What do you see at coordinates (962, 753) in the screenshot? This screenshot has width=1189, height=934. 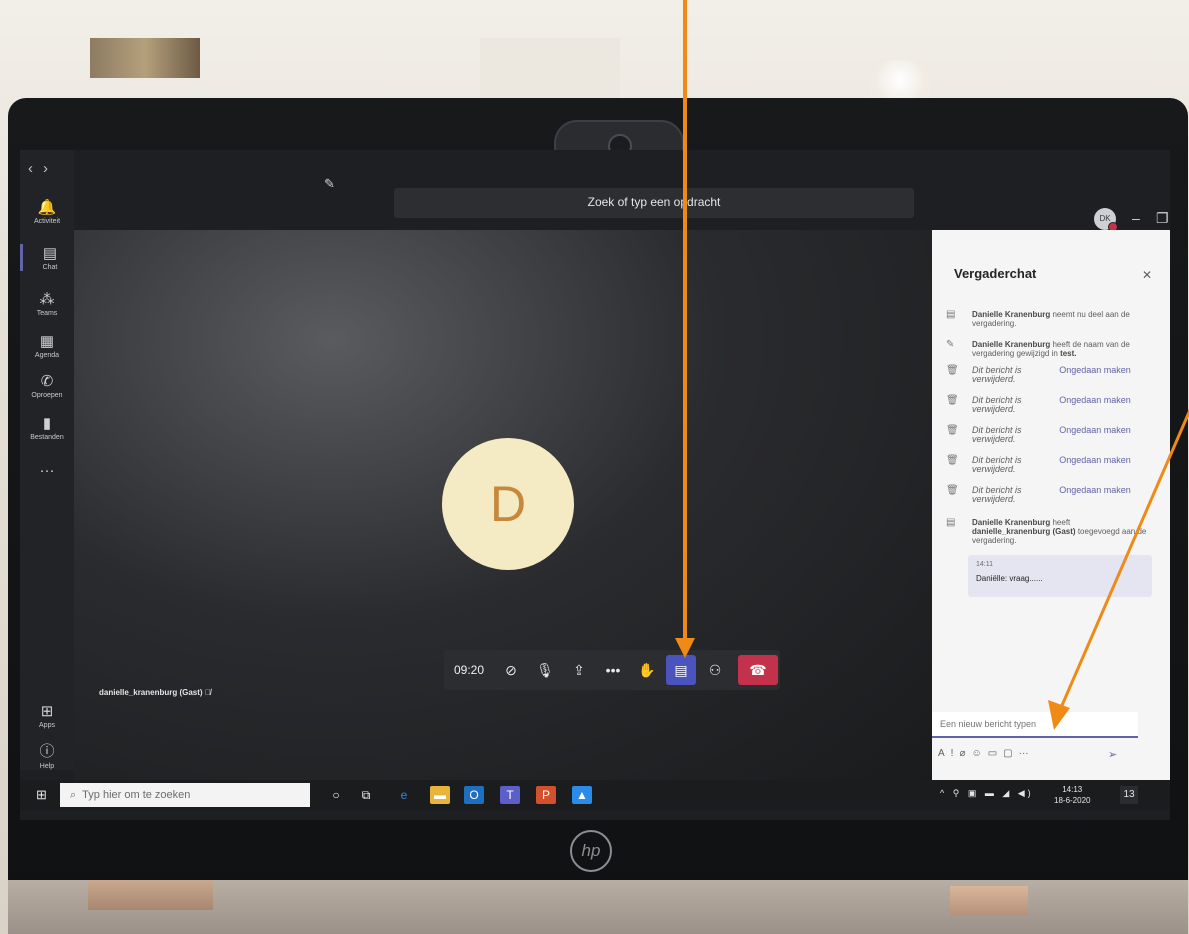 I see `attach-icon: ⌀` at bounding box center [962, 753].